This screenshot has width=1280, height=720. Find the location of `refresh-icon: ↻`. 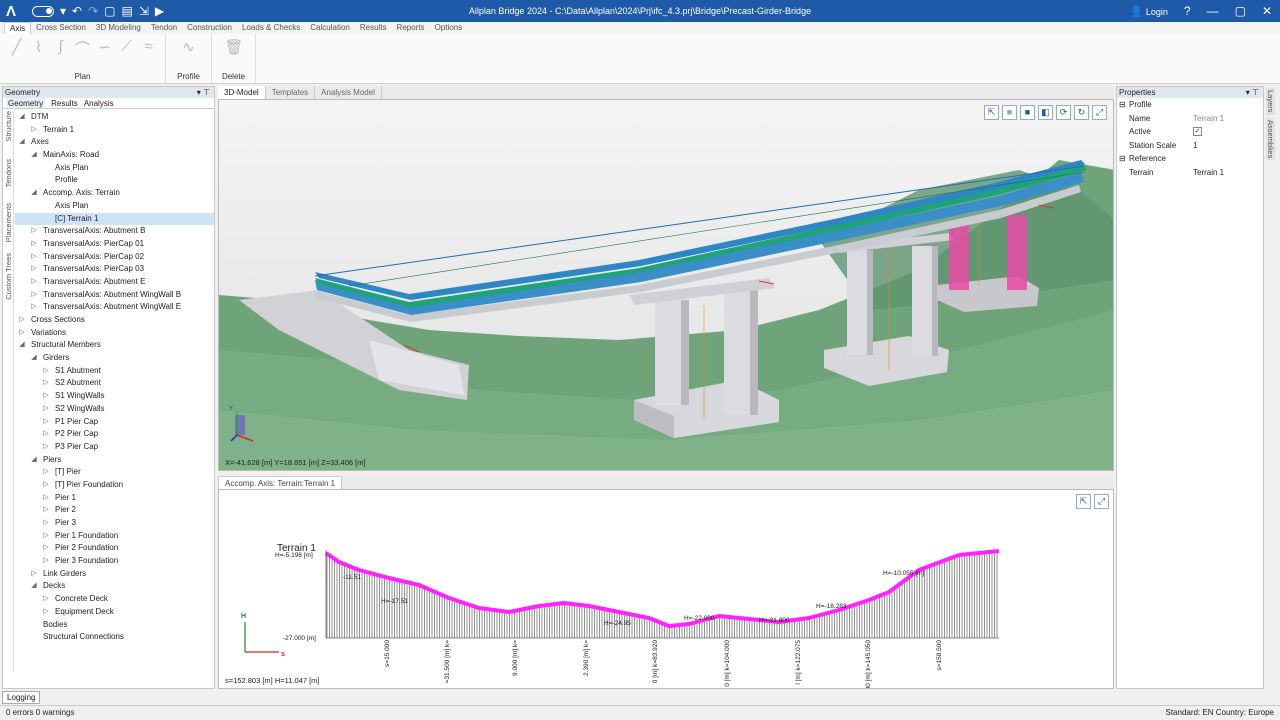

refresh-icon: ↻ is located at coordinates (1081, 112).